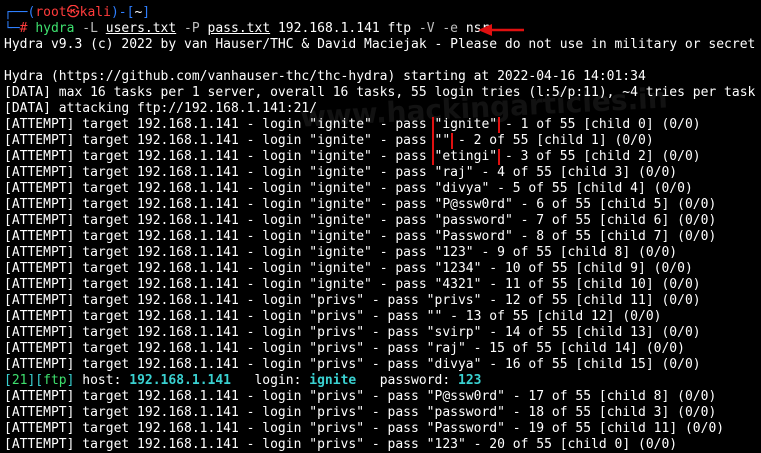 The image size is (761, 453). What do you see at coordinates (552, 316) in the screenshot?
I see `attempt-rest: - 13 of 55 [child 12] (0/0)` at bounding box center [552, 316].